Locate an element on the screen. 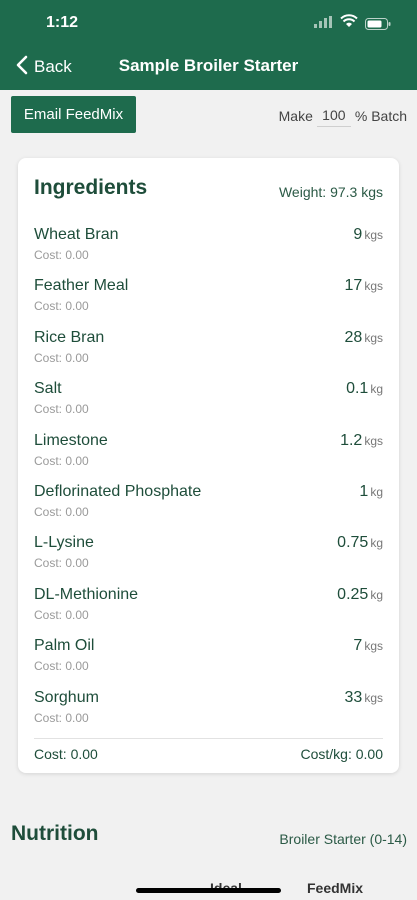 The width and height of the screenshot is (417, 900). ingredient-row: Deflorinated Phosphate Cost: 0.00 1 kg is located at coordinates (208, 506).